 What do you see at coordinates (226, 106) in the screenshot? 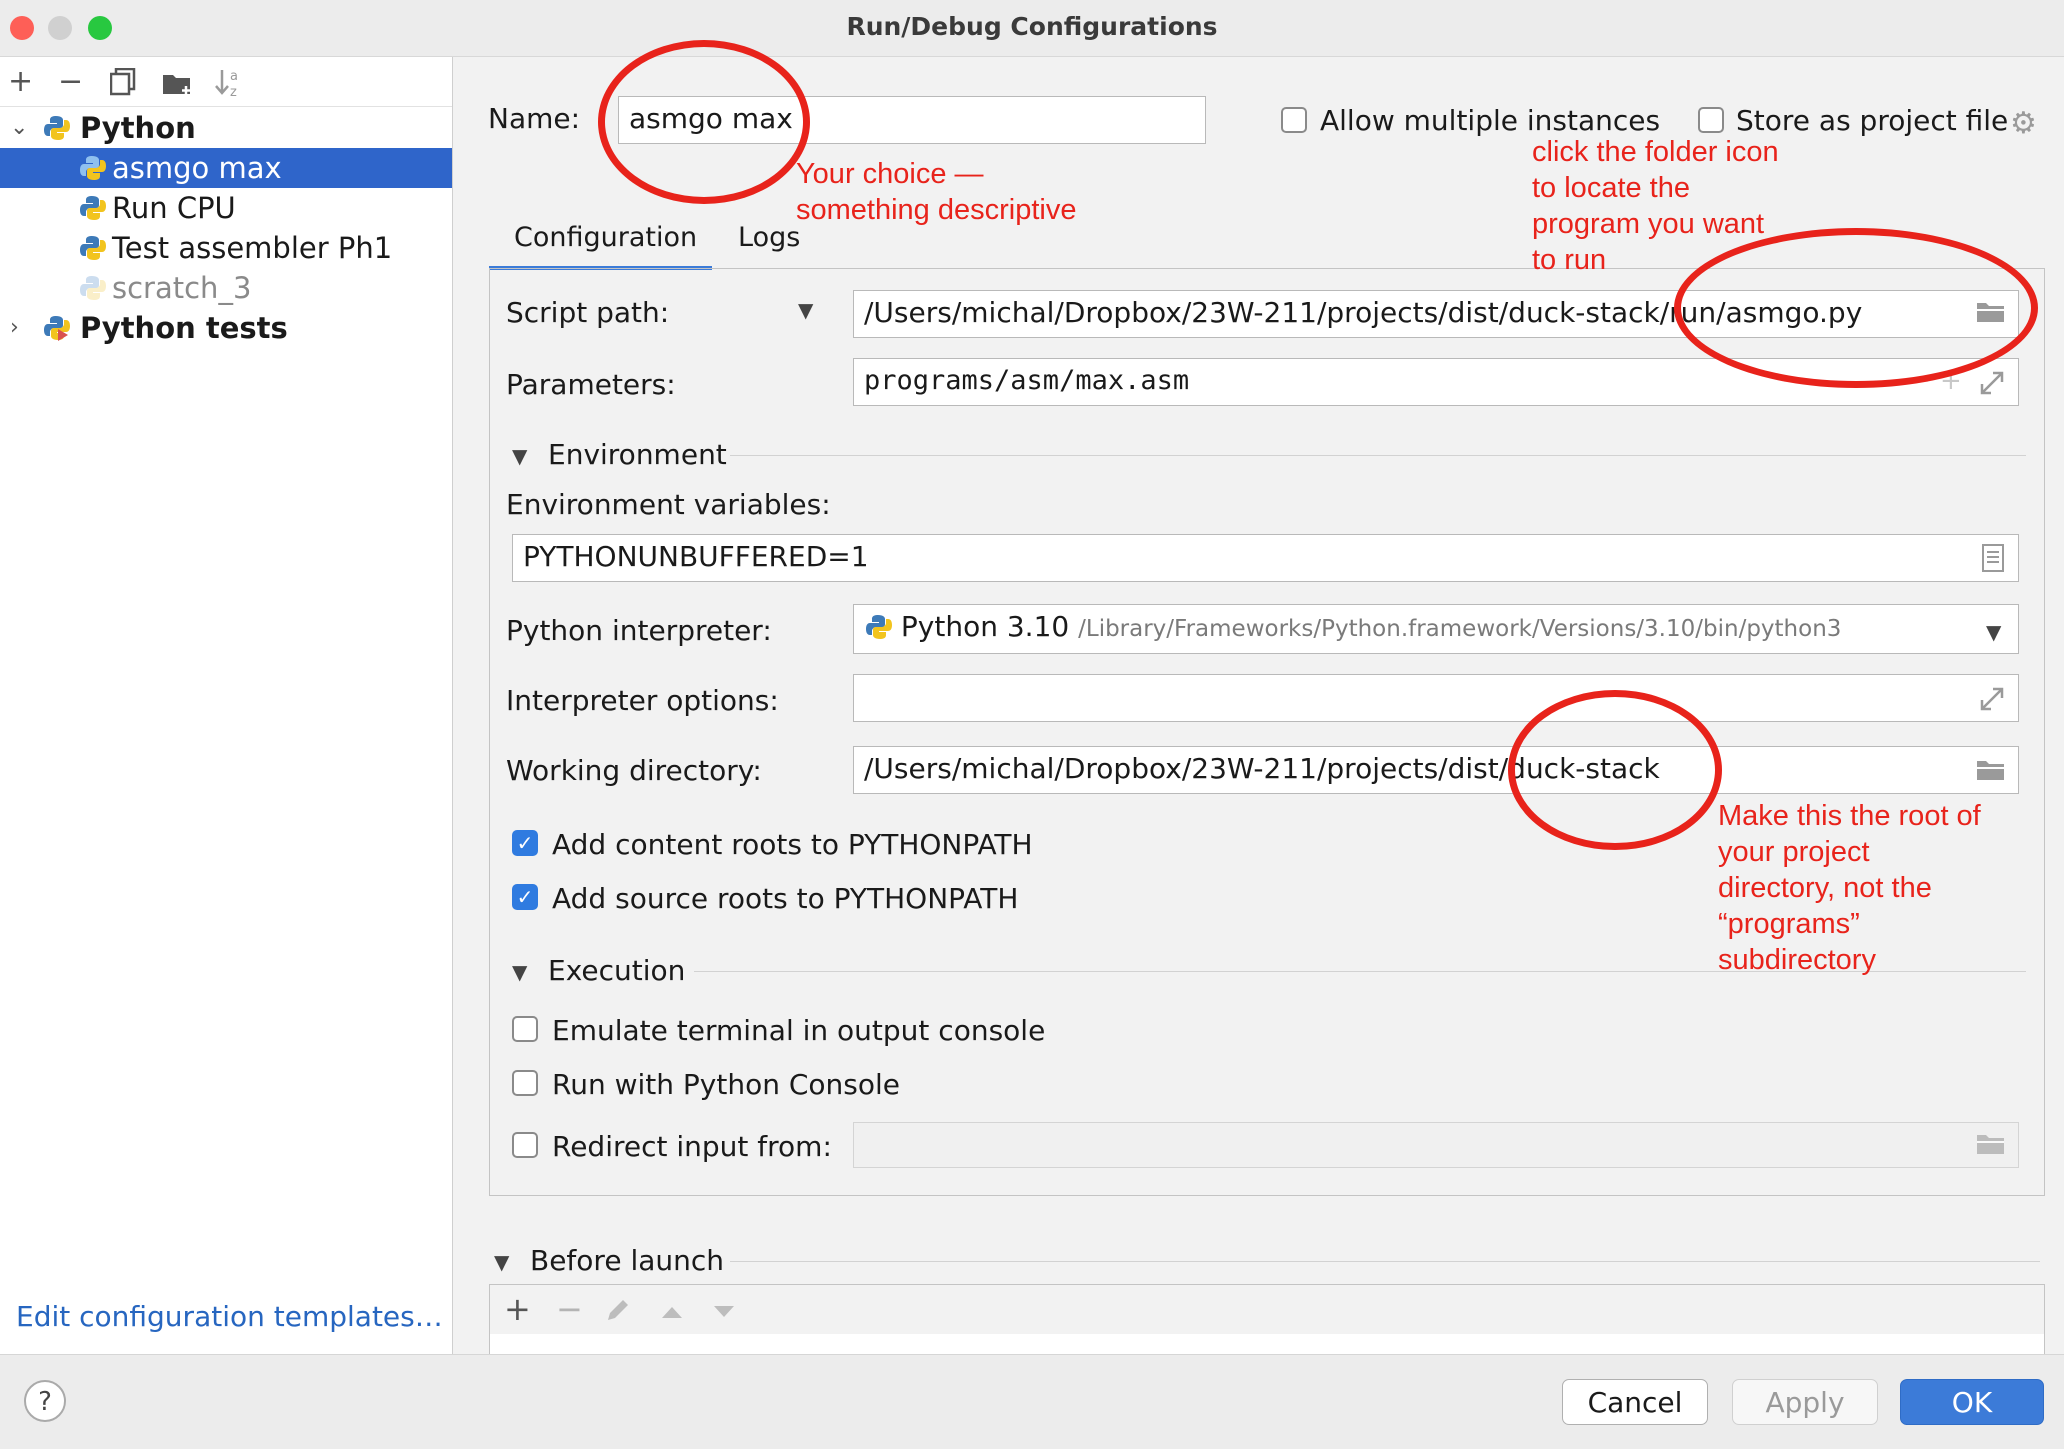
I see `sidebar-toolbar-divider` at bounding box center [226, 106].